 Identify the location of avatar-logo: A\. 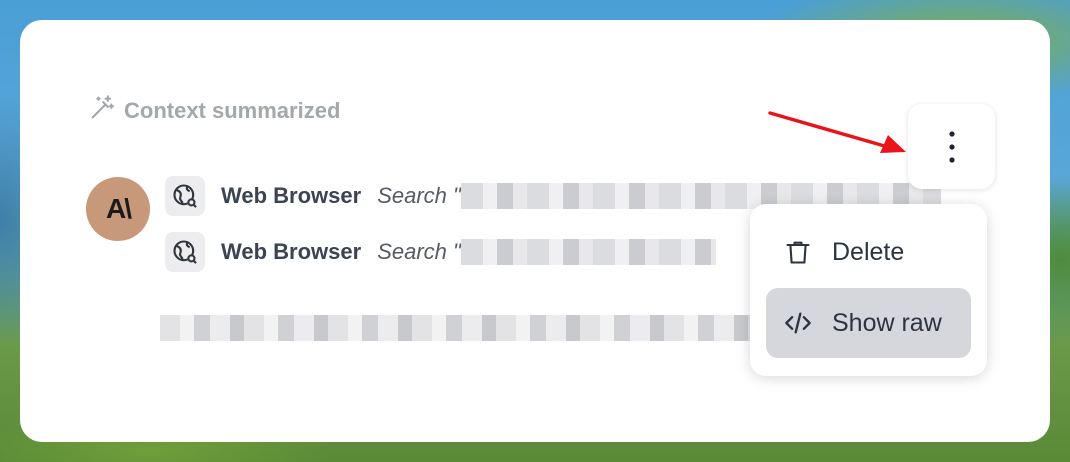
(119, 208).